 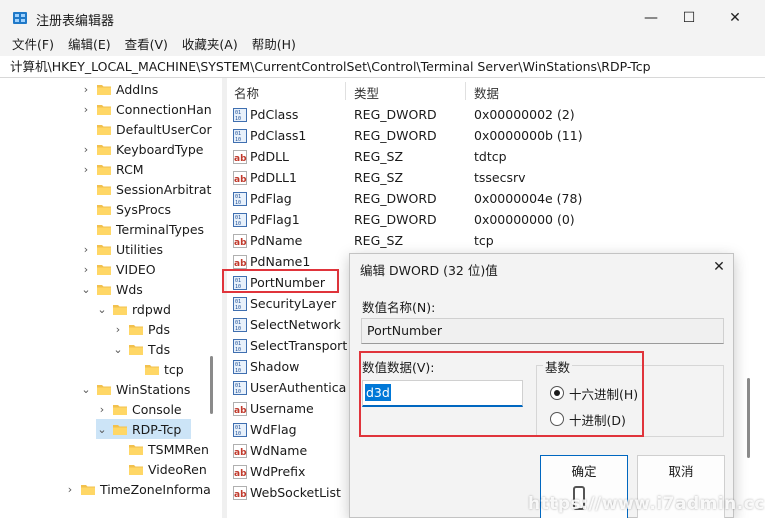 What do you see at coordinates (735, 18) in the screenshot?
I see `close-icon: ✕` at bounding box center [735, 18].